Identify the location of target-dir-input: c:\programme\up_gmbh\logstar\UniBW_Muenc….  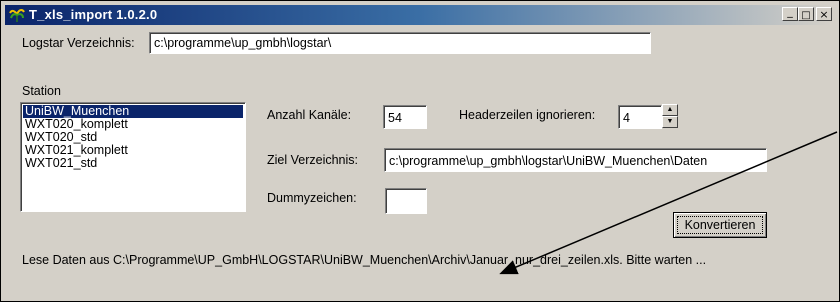
(575, 160).